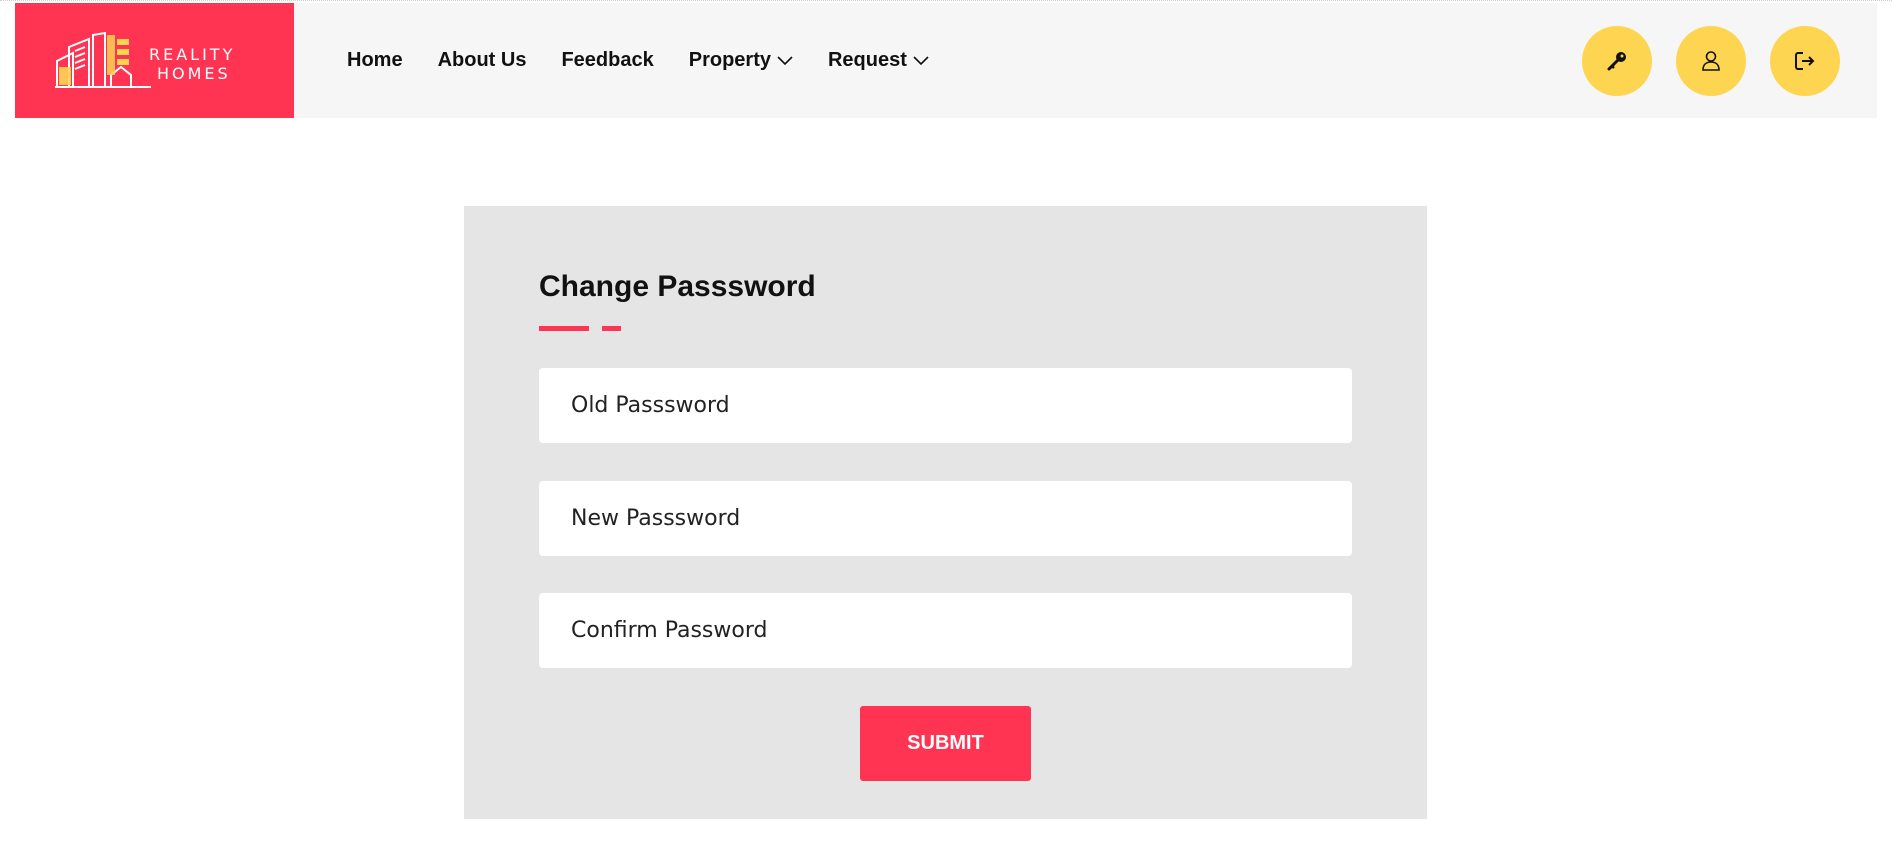  I want to click on submit-button: SUBMIT, so click(945, 743).